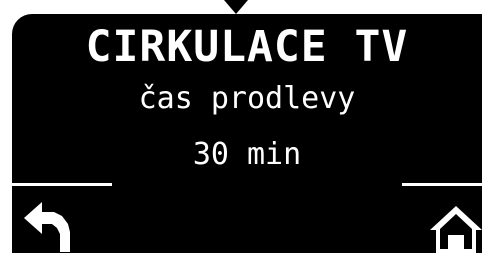 This screenshot has height=253, width=482. What do you see at coordinates (47, 227) in the screenshot?
I see `back-arrow-icon` at bounding box center [47, 227].